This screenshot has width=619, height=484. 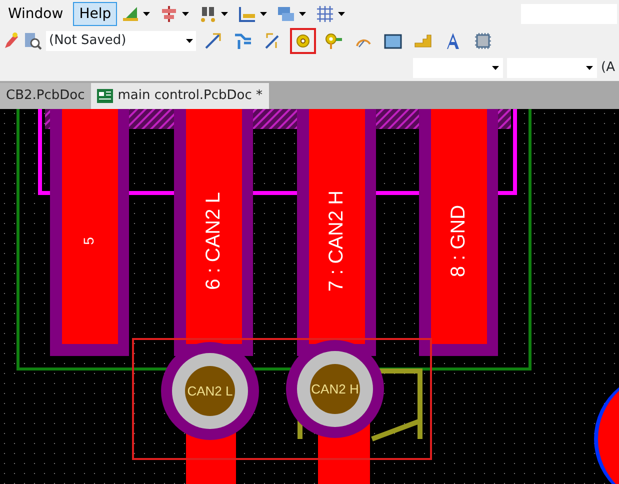 What do you see at coordinates (169, 13) in the screenshot?
I see `align-icon` at bounding box center [169, 13].